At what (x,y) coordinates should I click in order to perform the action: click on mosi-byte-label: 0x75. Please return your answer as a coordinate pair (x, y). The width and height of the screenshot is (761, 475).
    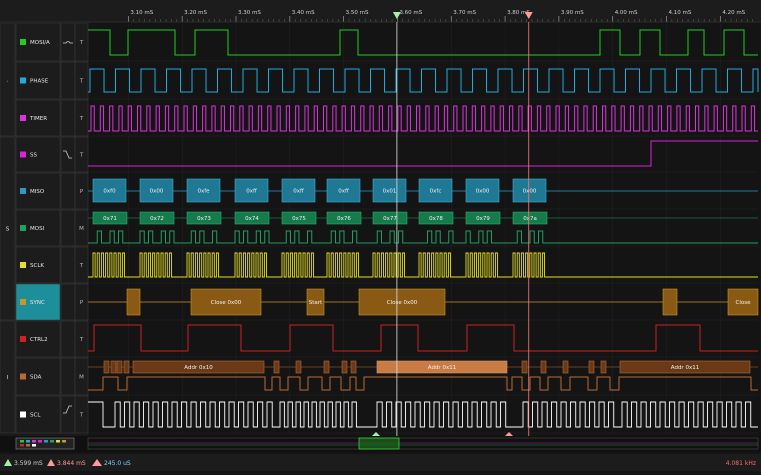
    Looking at the image, I should click on (299, 219).